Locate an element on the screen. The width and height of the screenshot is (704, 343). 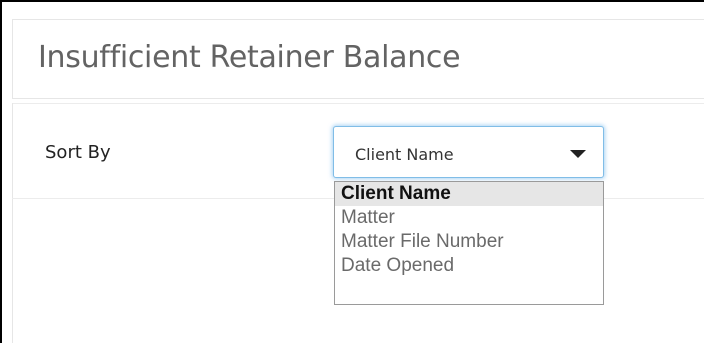
sort-option-client-name: Client Name is located at coordinates (469, 194).